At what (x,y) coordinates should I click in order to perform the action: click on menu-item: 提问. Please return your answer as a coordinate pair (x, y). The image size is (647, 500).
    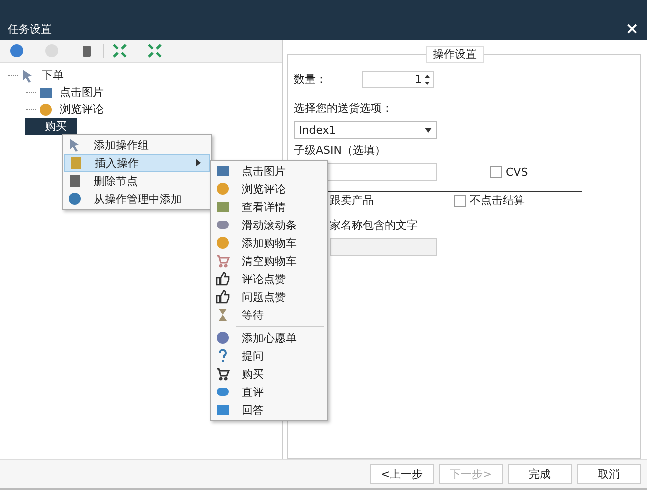
    Looking at the image, I should click on (269, 356).